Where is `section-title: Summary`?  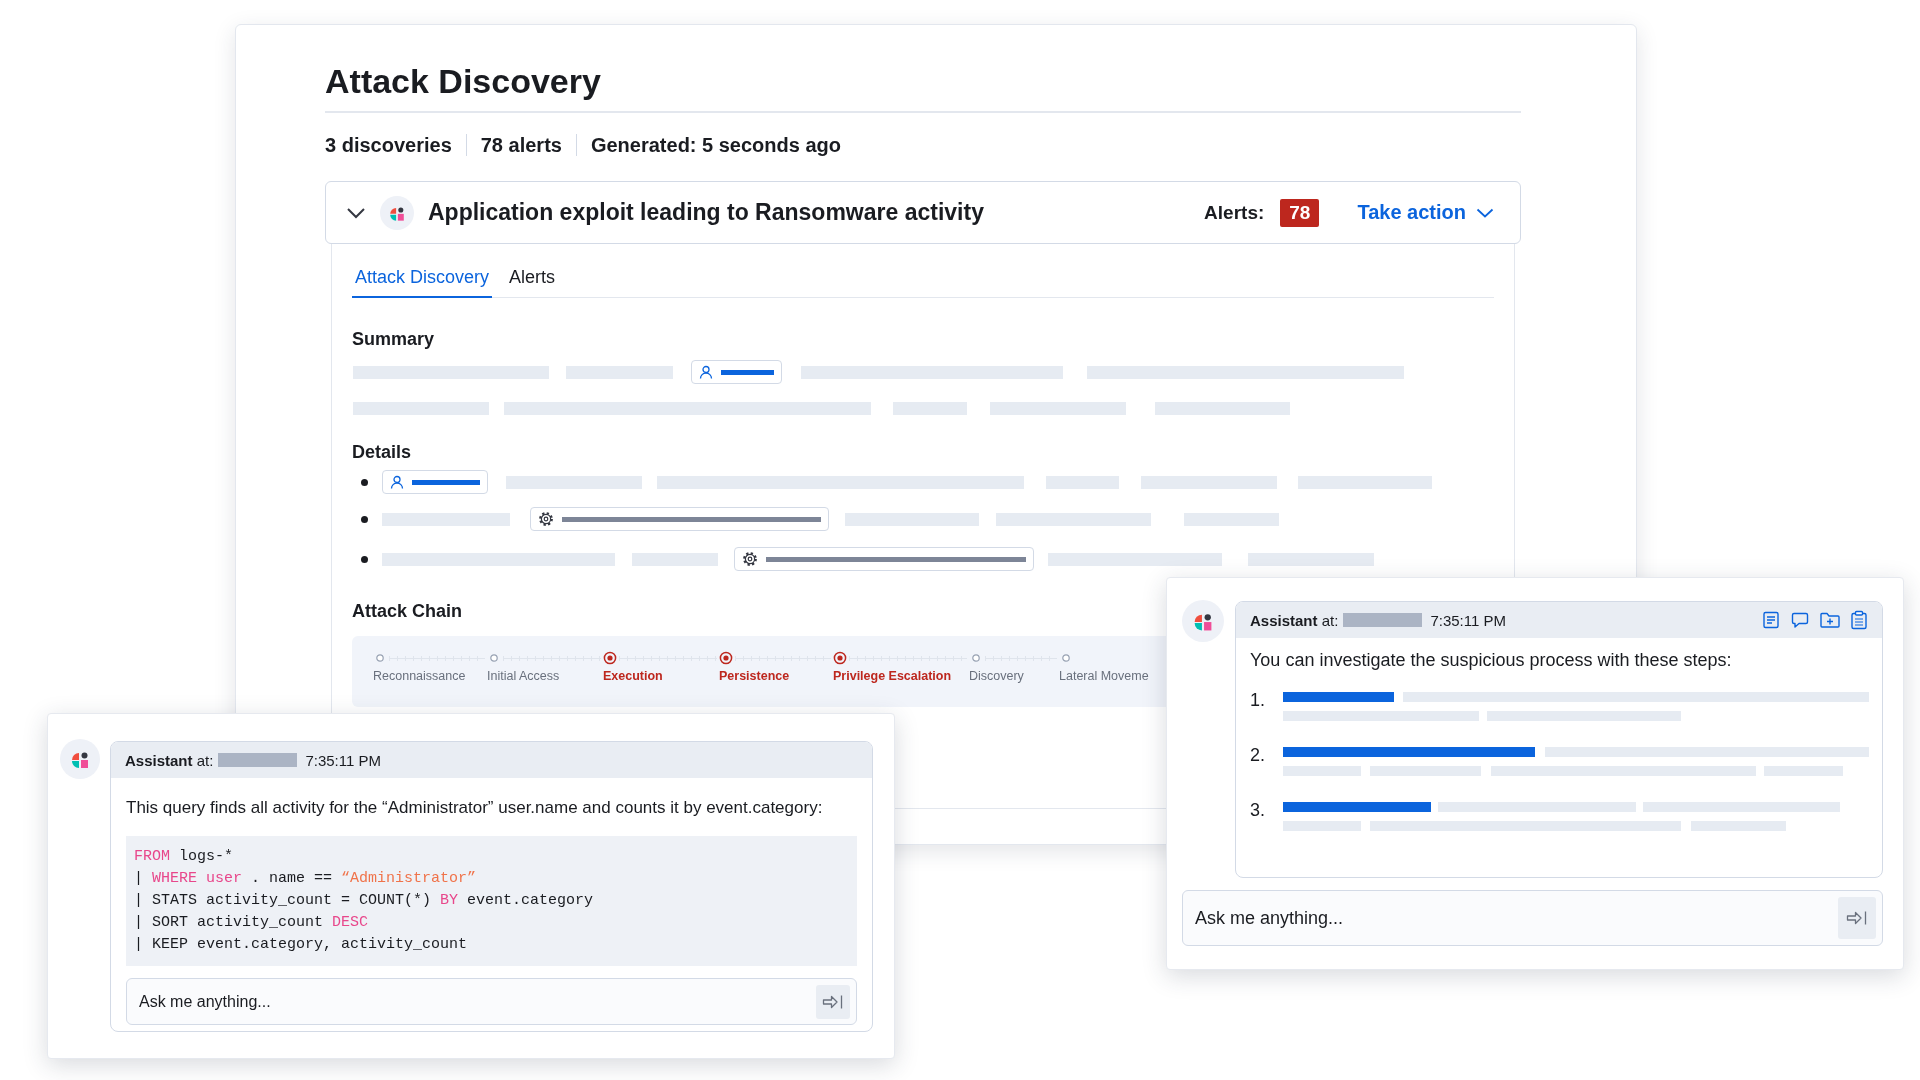
section-title: Summary is located at coordinates (393, 339).